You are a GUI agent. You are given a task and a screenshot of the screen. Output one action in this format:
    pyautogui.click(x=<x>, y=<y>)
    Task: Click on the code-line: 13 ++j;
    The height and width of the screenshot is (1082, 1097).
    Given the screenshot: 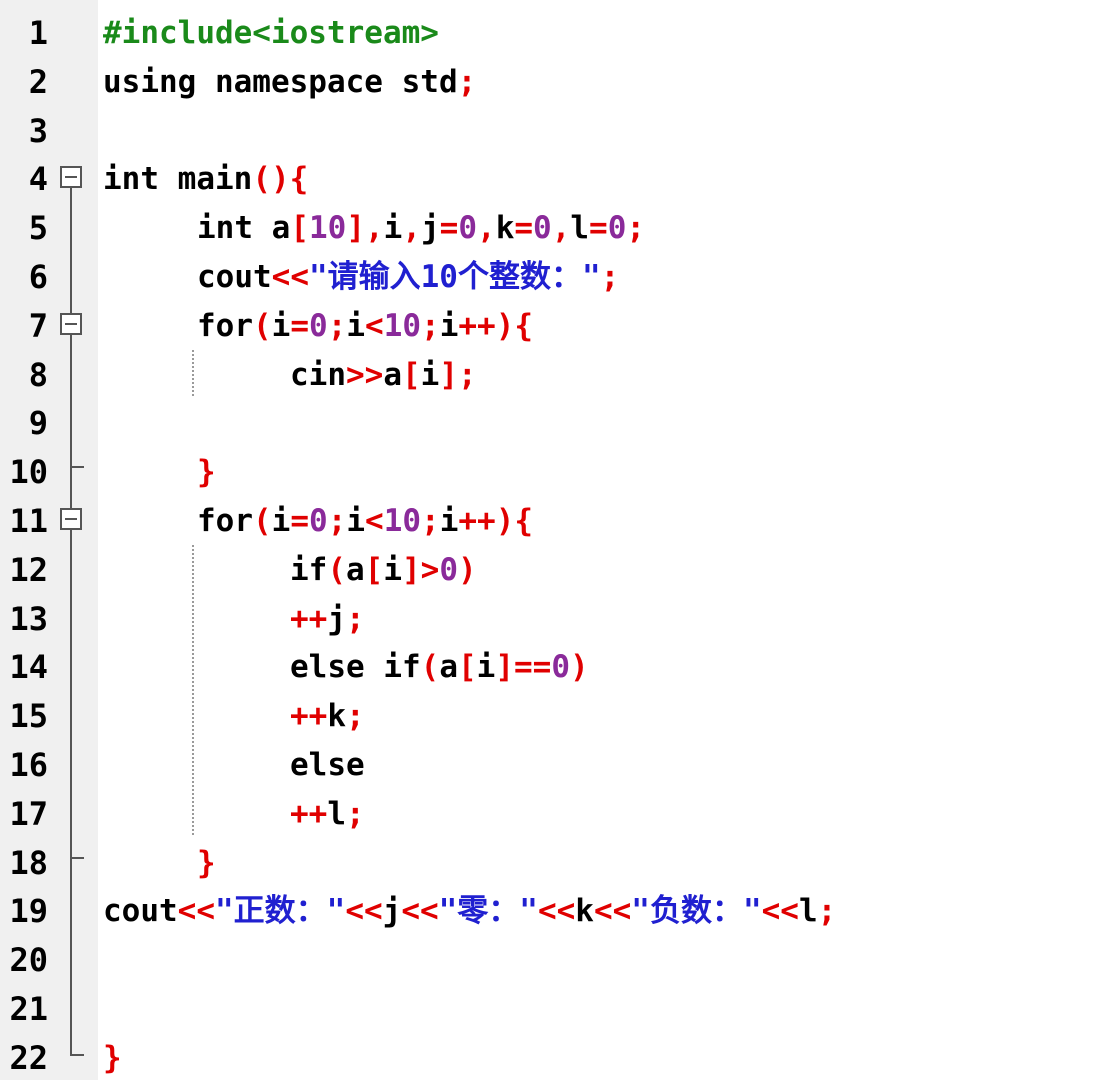 What is the action you would take?
    pyautogui.click(x=548, y=619)
    